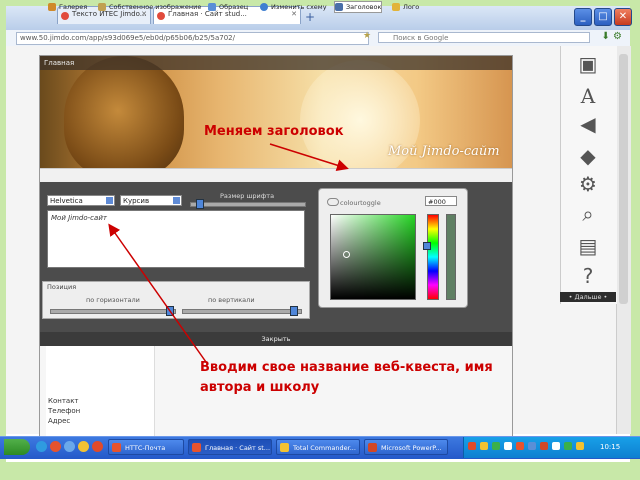  I want to click on quicklaunch-app-icon, so click(97, 446).